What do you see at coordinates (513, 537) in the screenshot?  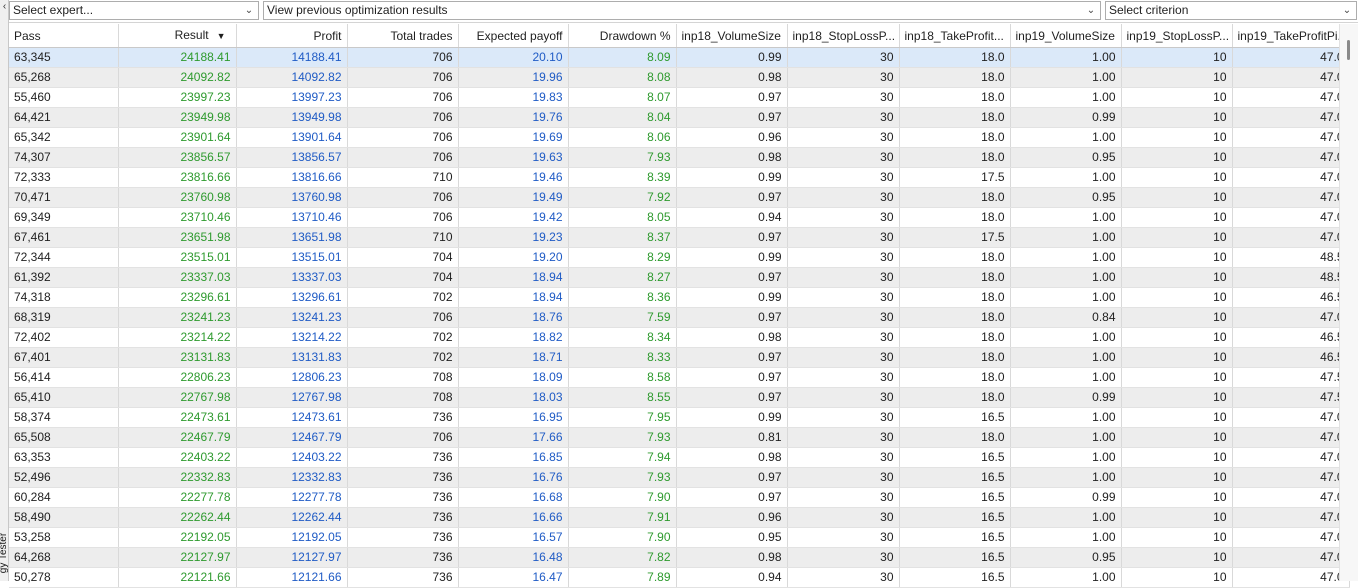 I see `table-cell: 16.57` at bounding box center [513, 537].